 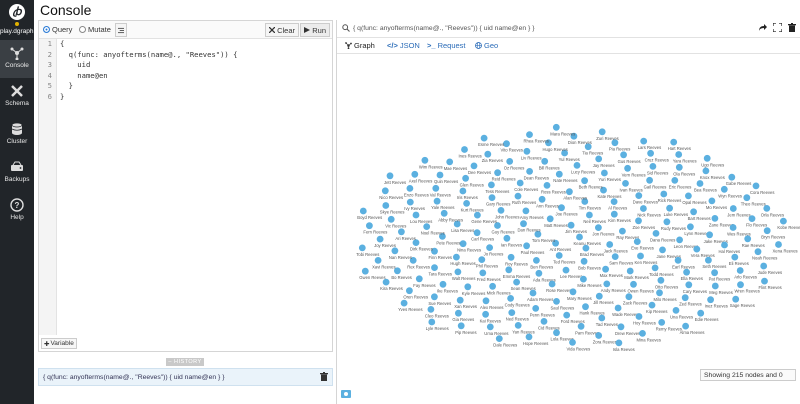 What do you see at coordinates (645, 198) in the screenshot?
I see `graph-node: Dave Reeves` at bounding box center [645, 198].